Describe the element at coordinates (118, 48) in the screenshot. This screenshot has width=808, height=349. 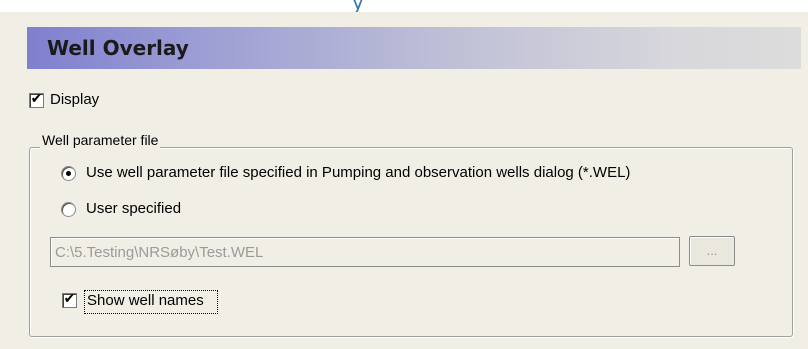
I see `page-title: Well Overlay` at that location.